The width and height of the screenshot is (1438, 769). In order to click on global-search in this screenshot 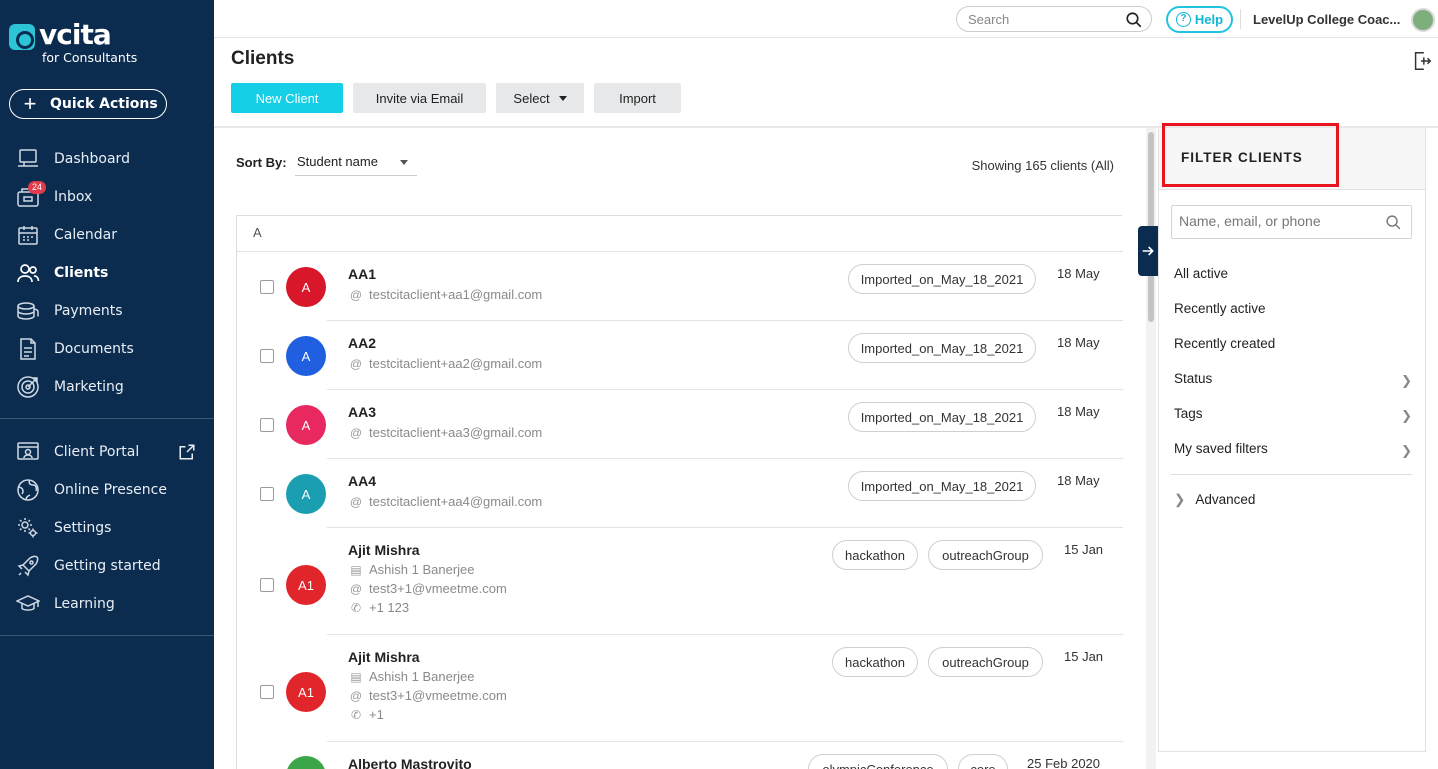, I will do `click(1054, 19)`.